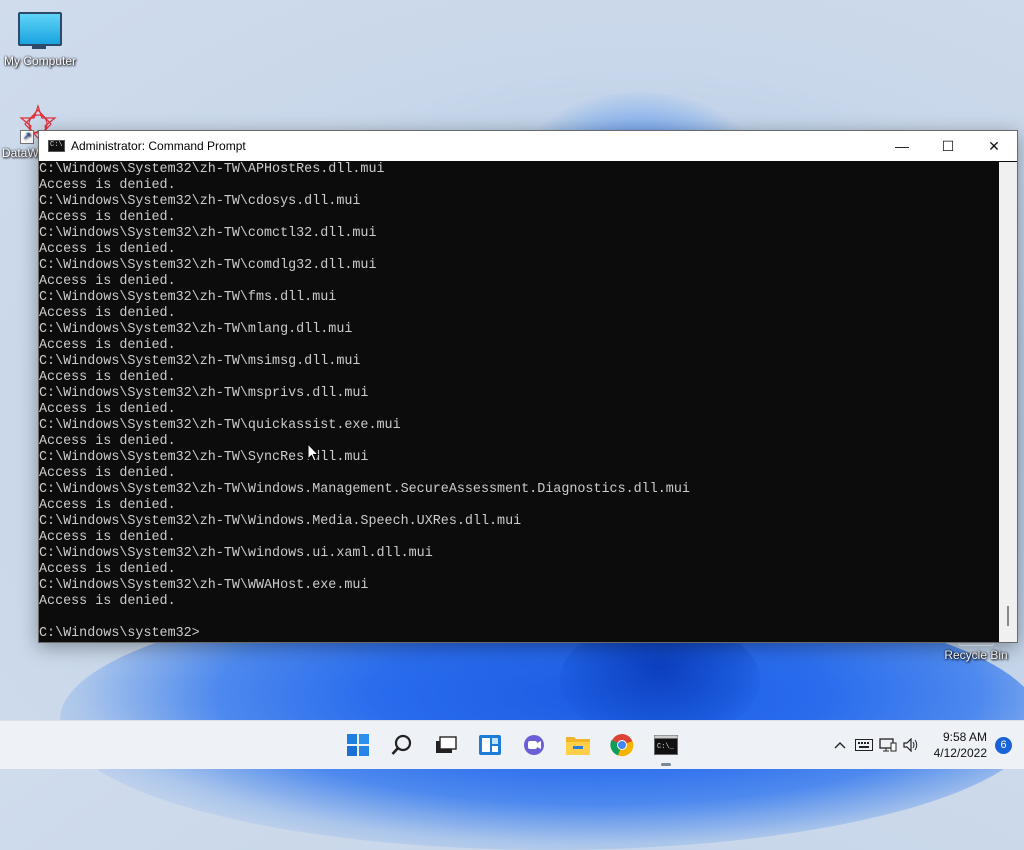 The width and height of the screenshot is (1024, 850). I want to click on taskbar-apps: C:\_, so click(512, 745).